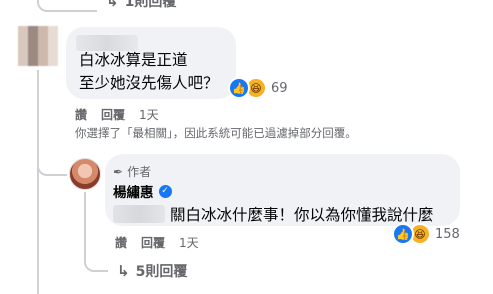 The image size is (493, 294). I want to click on author-badge: ✒ 作者, so click(132, 171).